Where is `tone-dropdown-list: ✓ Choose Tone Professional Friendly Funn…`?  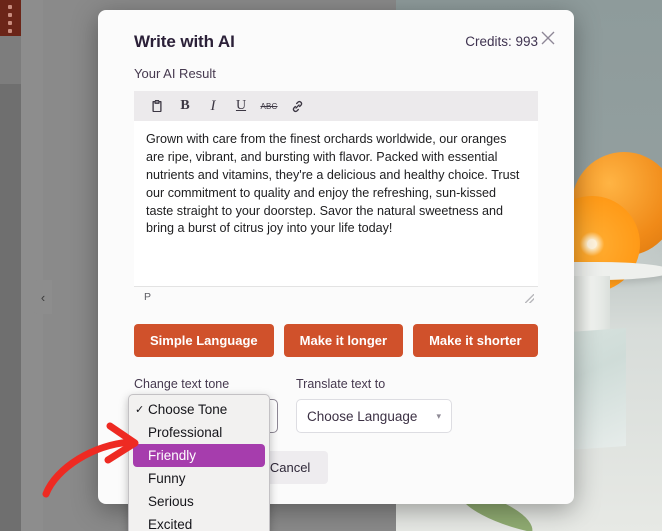
tone-dropdown-list: ✓ Choose Tone Professional Friendly Funn… is located at coordinates (199, 462).